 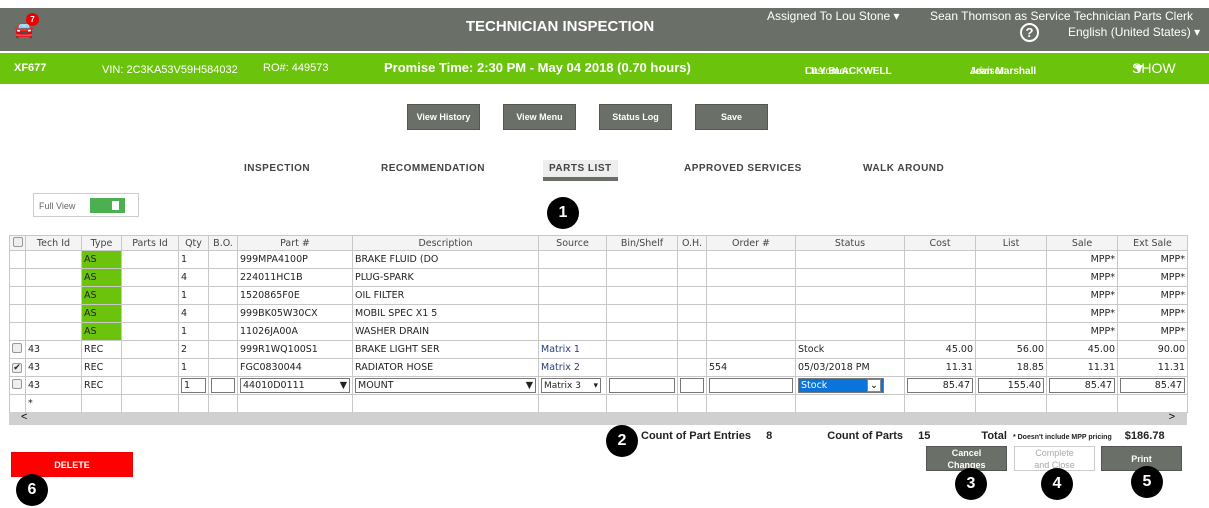 What do you see at coordinates (445, 259) in the screenshot?
I see `cell-desc: BRAKE FLUID (DO` at bounding box center [445, 259].